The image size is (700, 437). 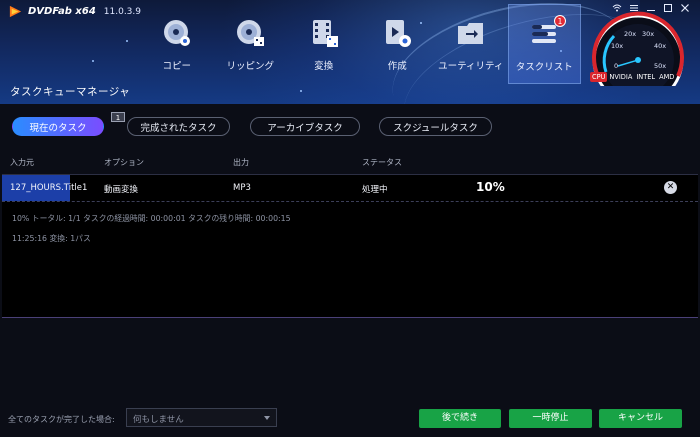 What do you see at coordinates (62, 11) in the screenshot?
I see `app-name: DVDFab x64` at bounding box center [62, 11].